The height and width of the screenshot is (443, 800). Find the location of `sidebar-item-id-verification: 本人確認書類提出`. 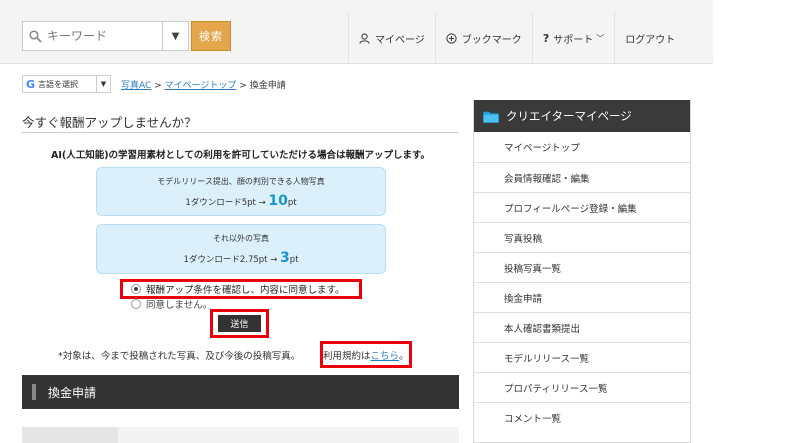

sidebar-item-id-verification: 本人確認書類提出 is located at coordinates (582, 327).